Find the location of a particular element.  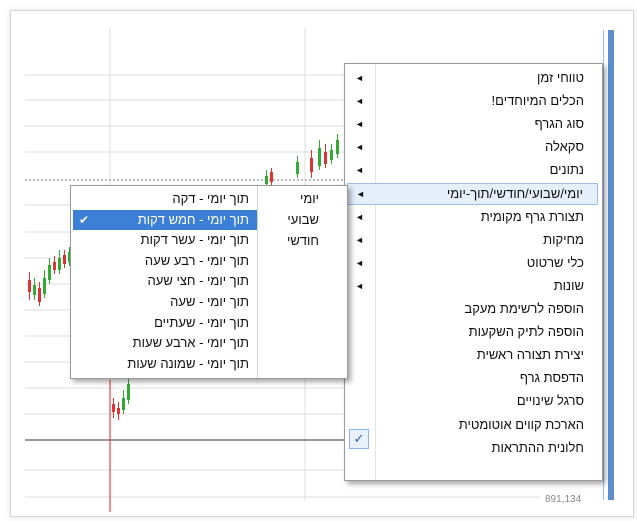

context-menu-item: כלי שרטוט ◄ is located at coordinates (472, 263).